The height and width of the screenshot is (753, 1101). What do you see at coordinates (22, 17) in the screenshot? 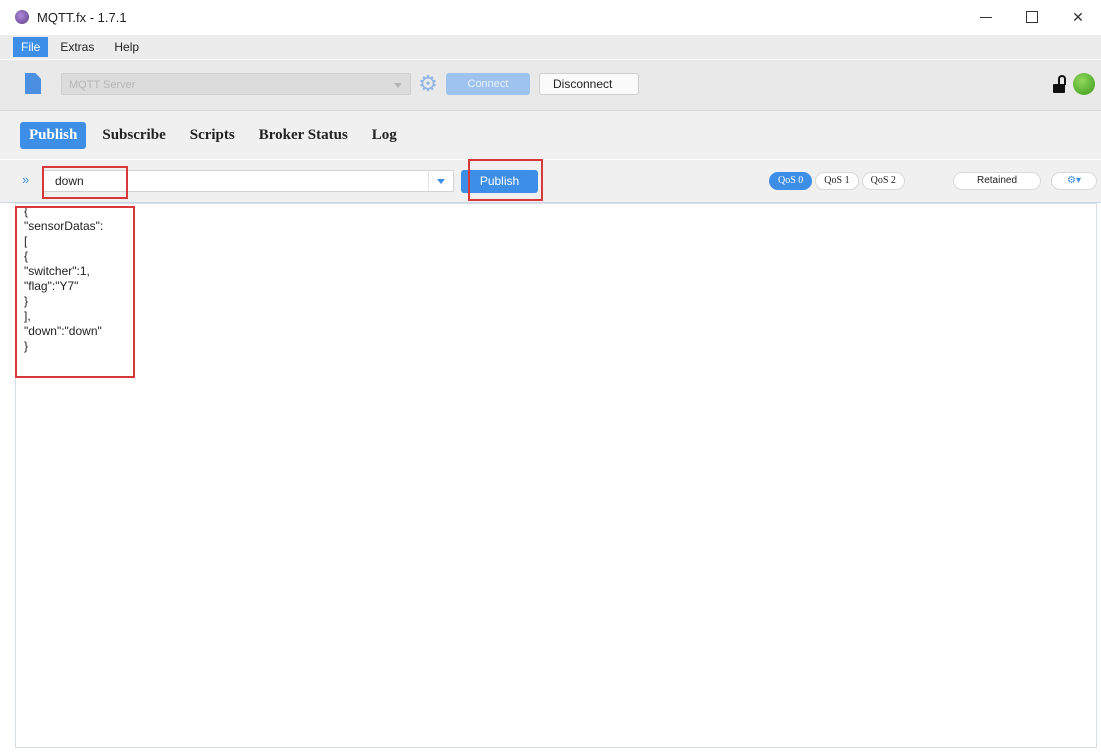
I see `mqttfx-logo-icon` at bounding box center [22, 17].